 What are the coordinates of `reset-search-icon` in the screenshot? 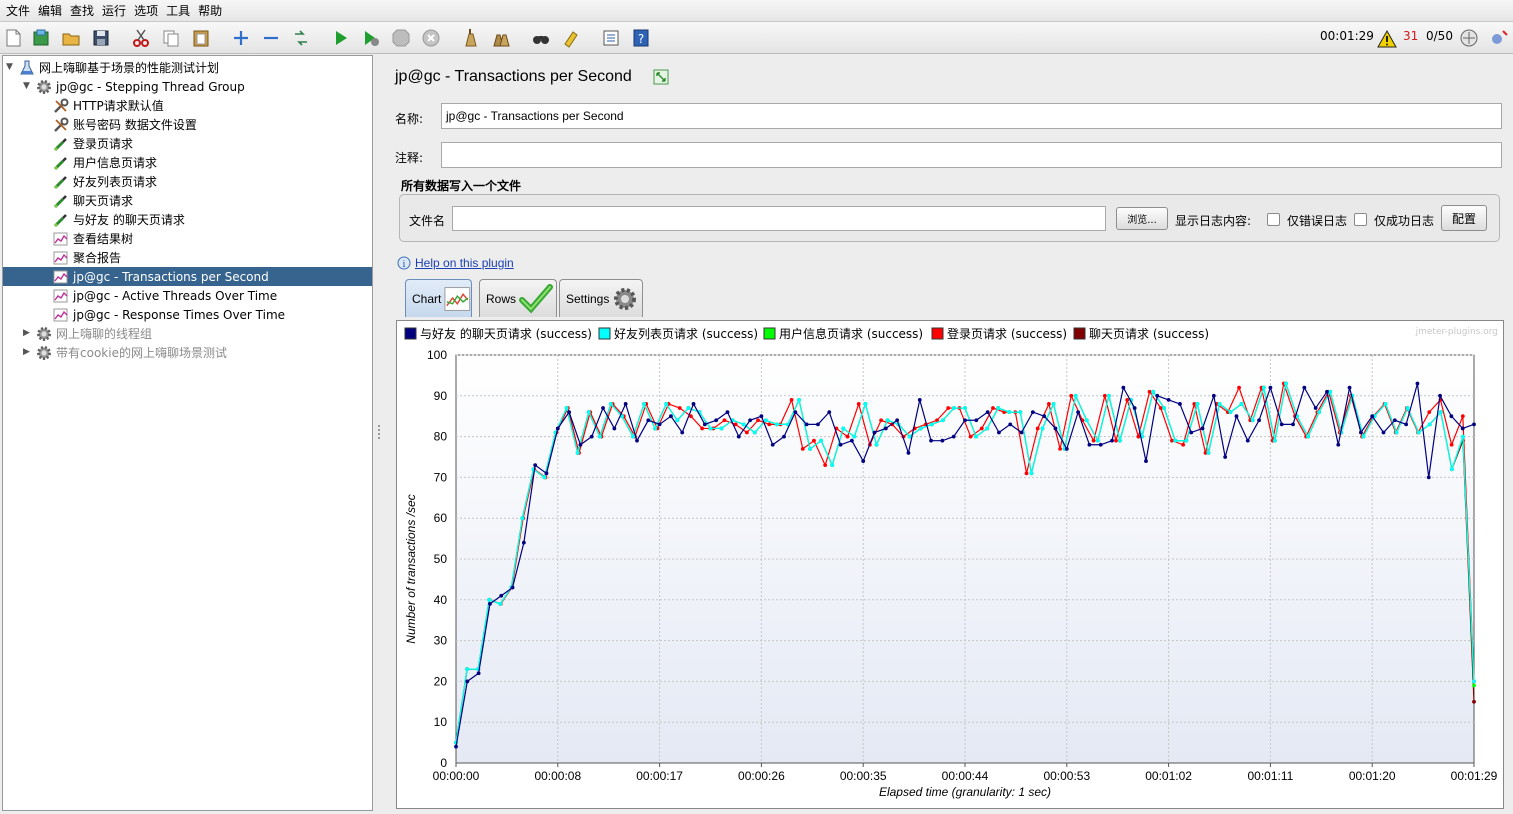 It's located at (571, 38).